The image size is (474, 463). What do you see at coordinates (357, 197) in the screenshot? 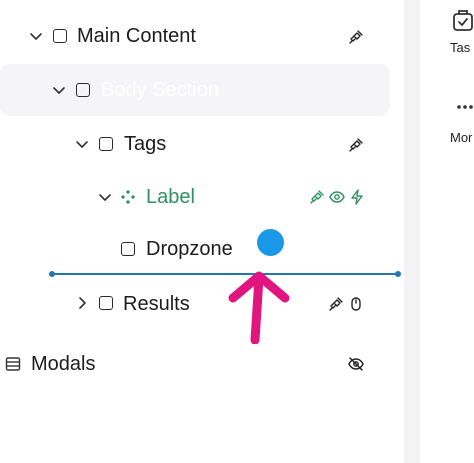
I see `bolt-icon` at bounding box center [357, 197].